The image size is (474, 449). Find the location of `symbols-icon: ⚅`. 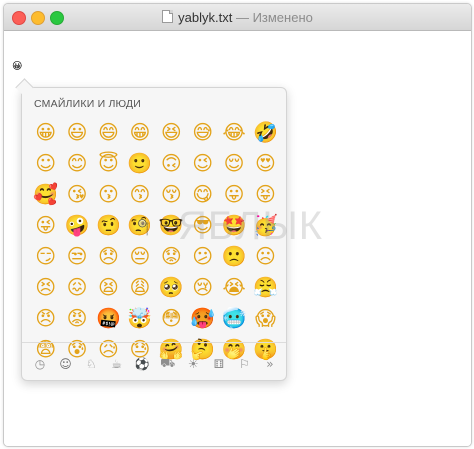

symbols-icon: ⚅ is located at coordinates (219, 364).